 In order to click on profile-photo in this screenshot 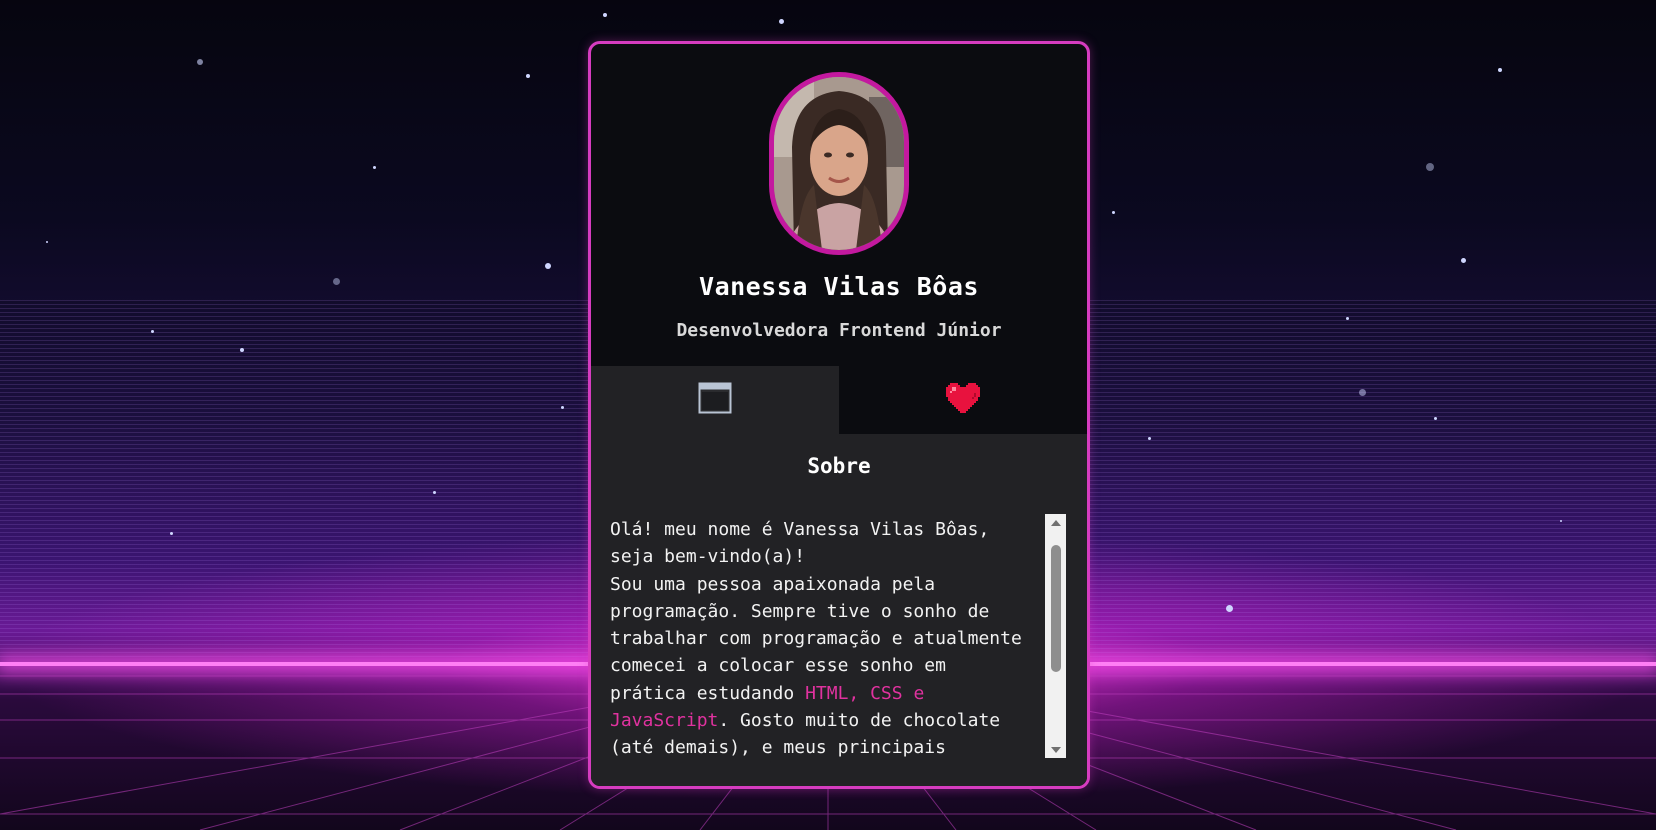, I will do `click(839, 163)`.